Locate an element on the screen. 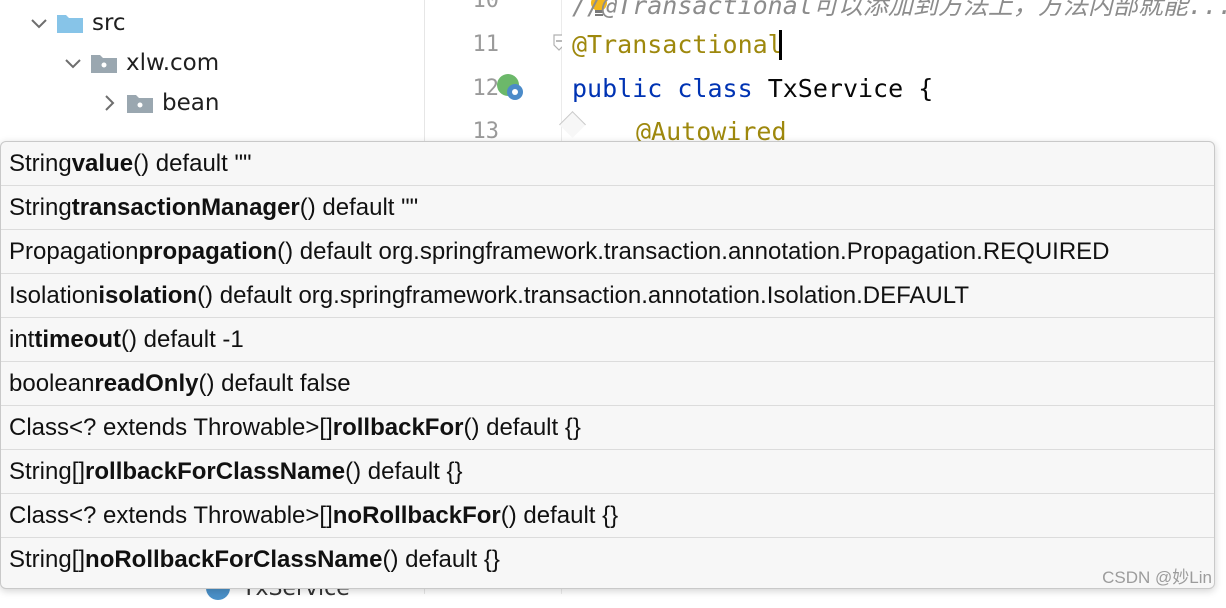 Image resolution: width=1226 pixels, height=608 pixels. spring-bean-icon is located at coordinates (511, 88).